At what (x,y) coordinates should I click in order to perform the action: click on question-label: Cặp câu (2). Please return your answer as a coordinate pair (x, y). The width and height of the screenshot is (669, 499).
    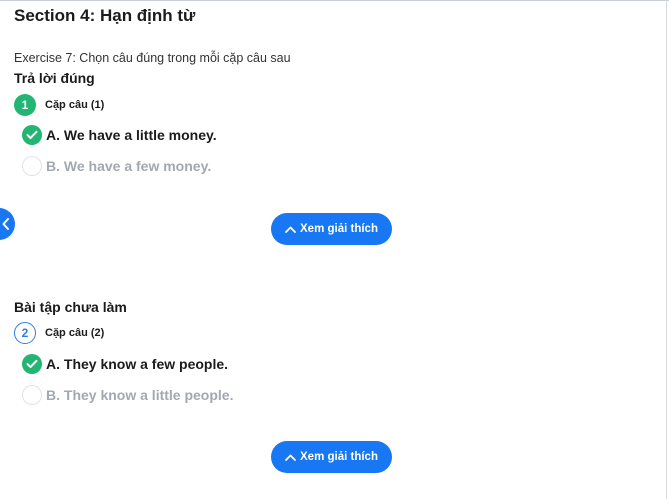
    Looking at the image, I should click on (75, 333).